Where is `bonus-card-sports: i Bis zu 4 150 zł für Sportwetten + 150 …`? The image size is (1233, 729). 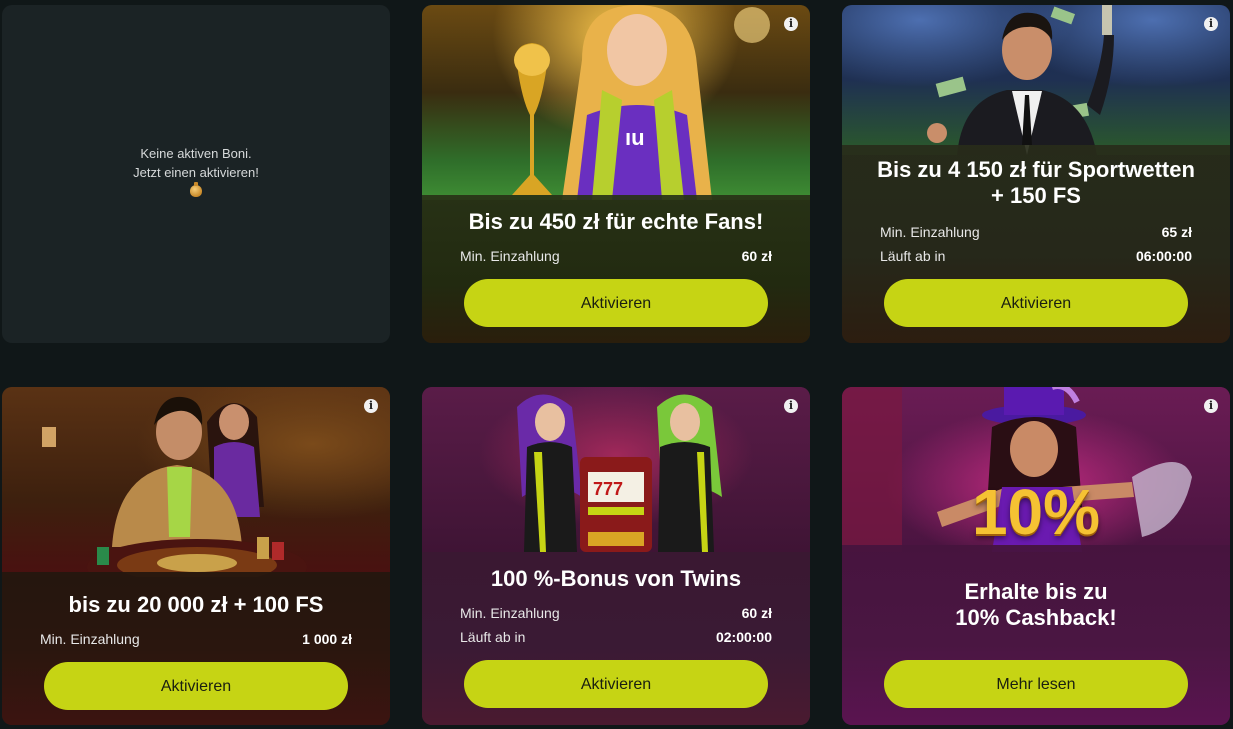 bonus-card-sports: i Bis zu 4 150 zł für Sportwetten + 150 … is located at coordinates (1036, 174).